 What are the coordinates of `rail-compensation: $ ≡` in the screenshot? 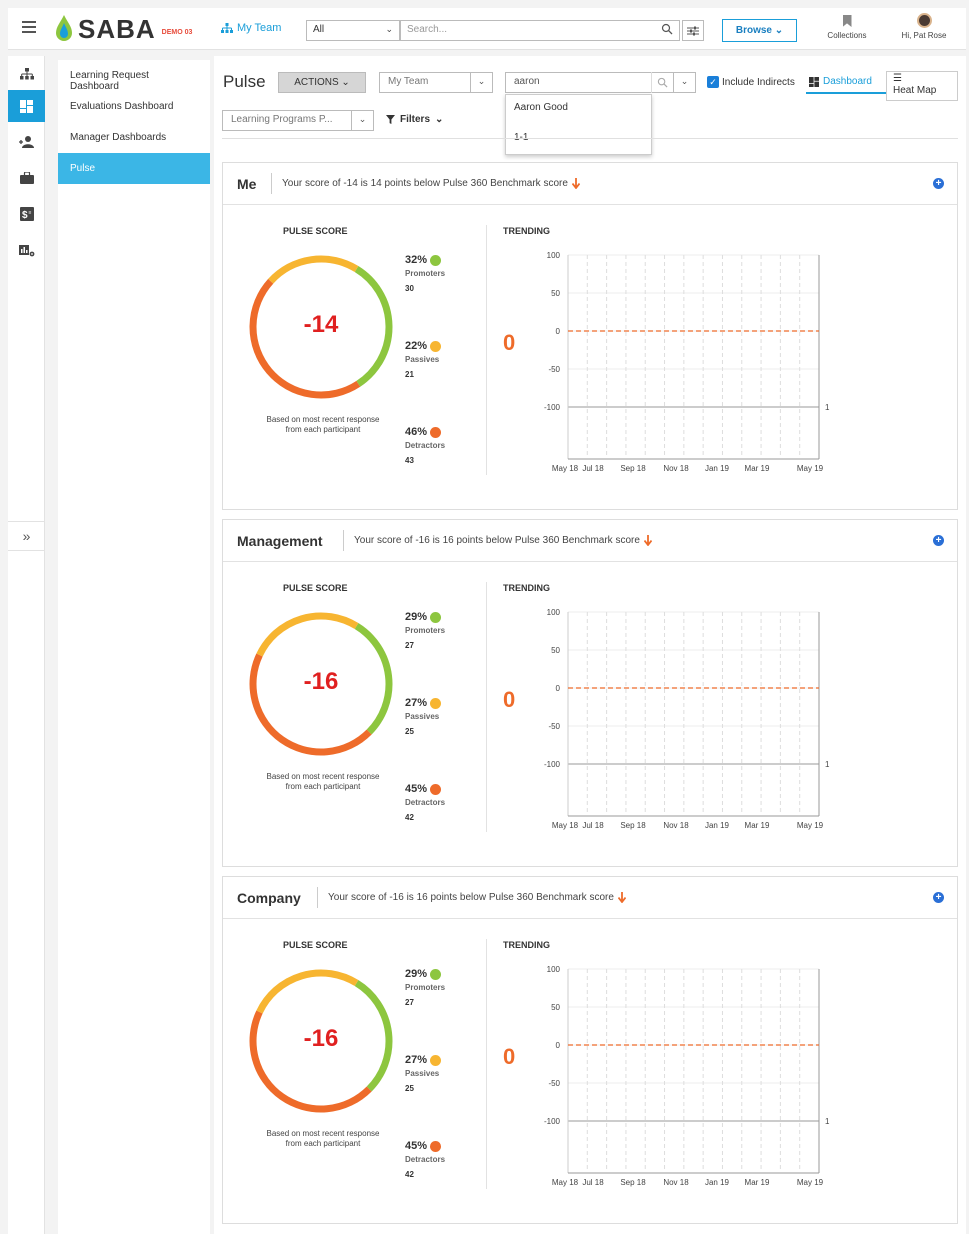 It's located at (26, 214).